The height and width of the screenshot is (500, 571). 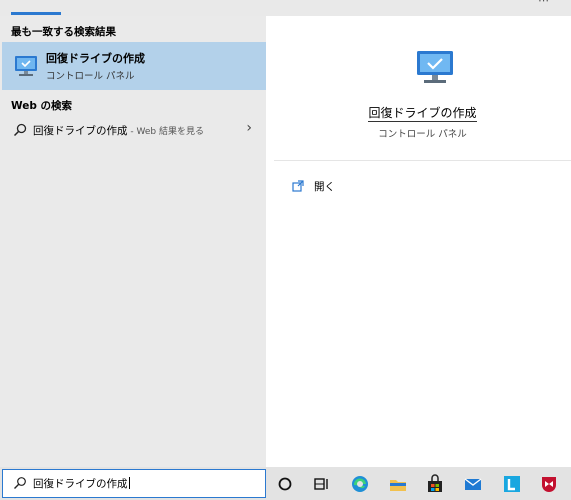 What do you see at coordinates (129, 483) in the screenshot?
I see `text-caret` at bounding box center [129, 483].